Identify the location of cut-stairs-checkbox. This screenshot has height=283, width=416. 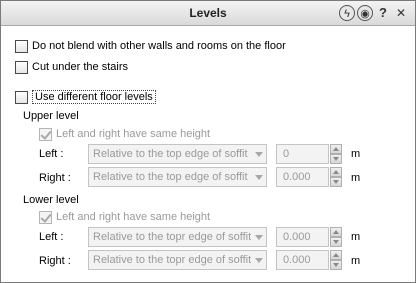
(21, 67).